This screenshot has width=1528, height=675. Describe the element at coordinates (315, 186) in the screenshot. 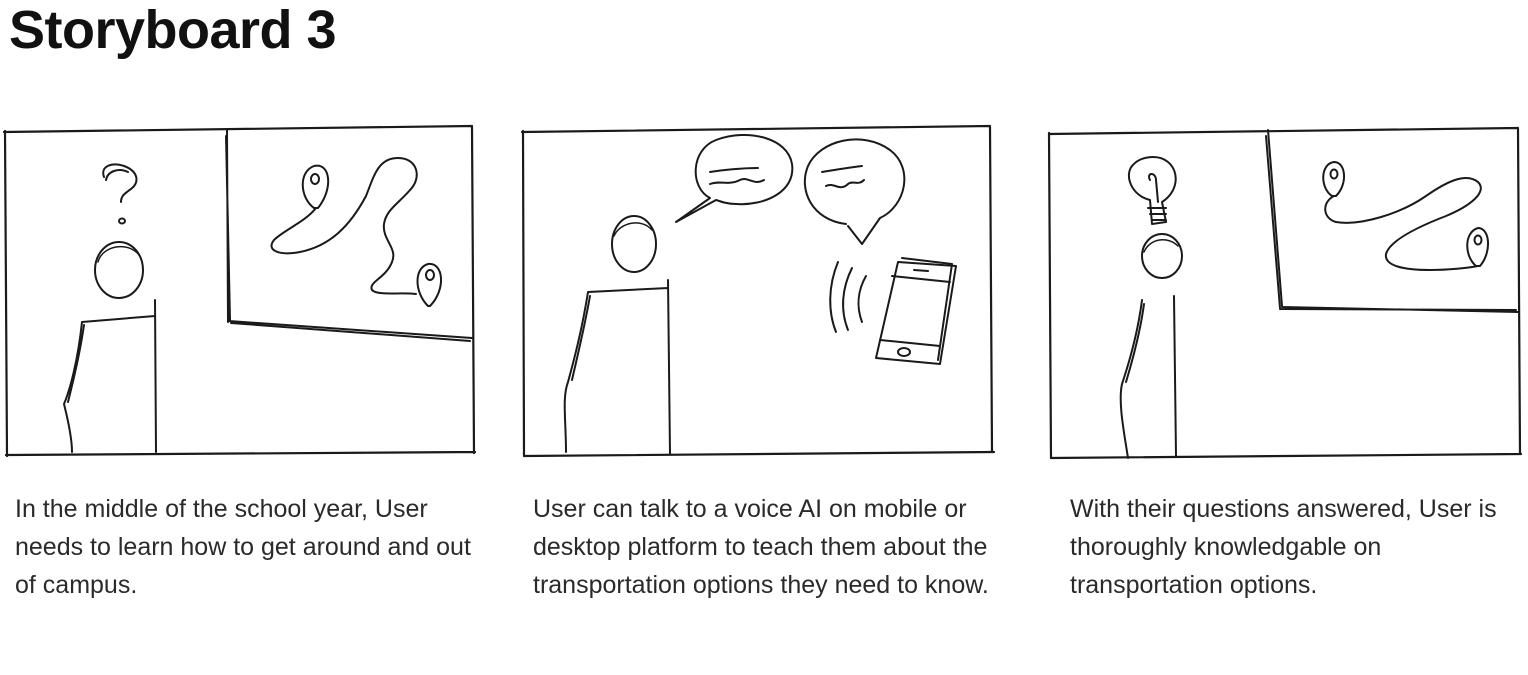

I see `map-pin-icon` at that location.